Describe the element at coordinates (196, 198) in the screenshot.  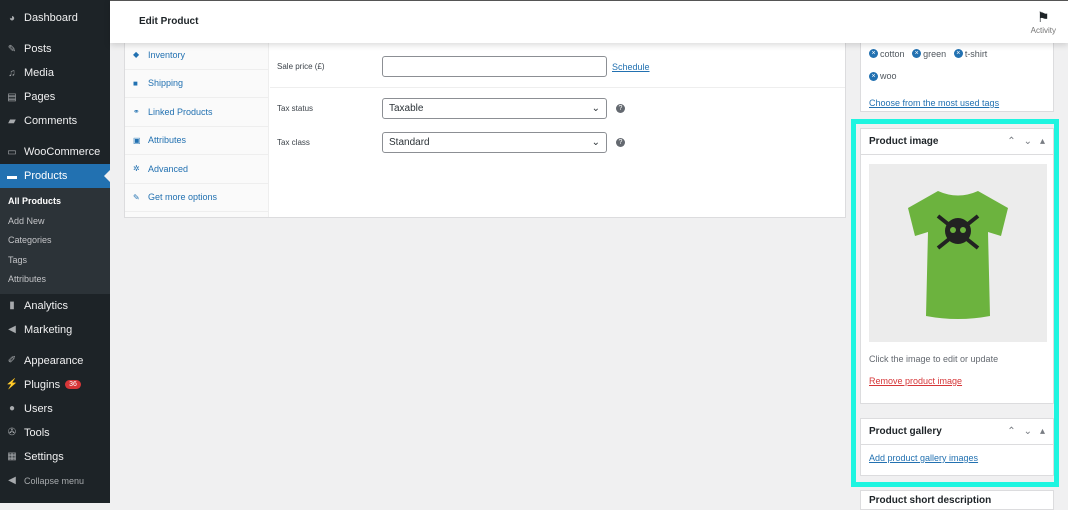
I see `tab-get-more-options: ✎ Get more options` at that location.